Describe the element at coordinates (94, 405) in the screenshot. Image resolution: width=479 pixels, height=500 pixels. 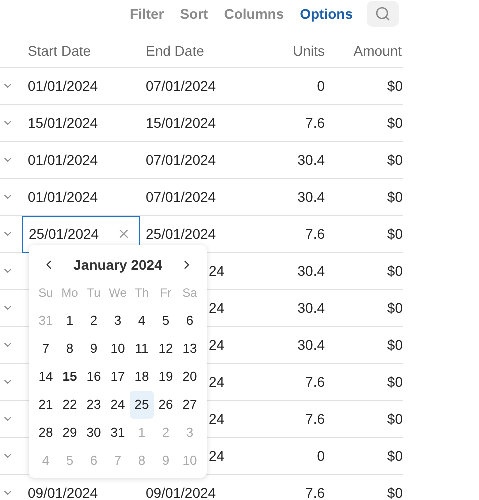
I see `calendar-day: 23` at that location.